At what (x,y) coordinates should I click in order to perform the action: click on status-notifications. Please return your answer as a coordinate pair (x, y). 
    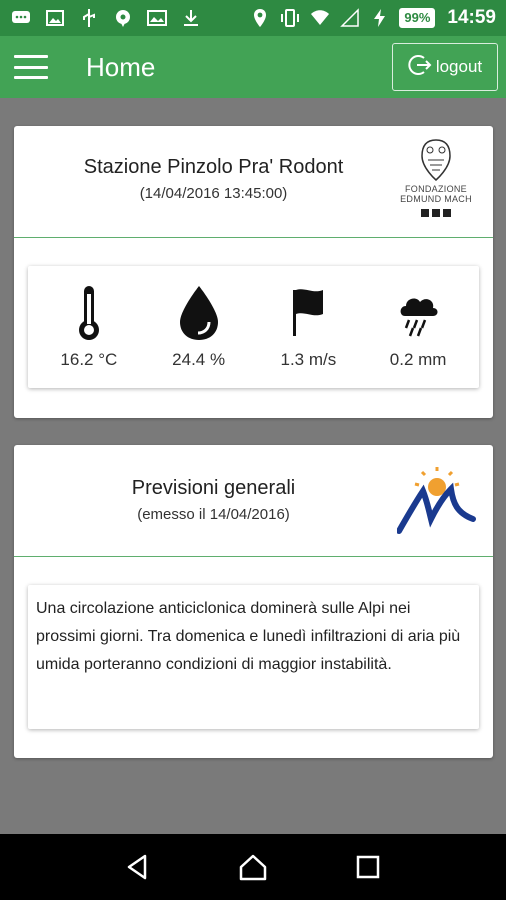
    Looking at the image, I should click on (106, 18).